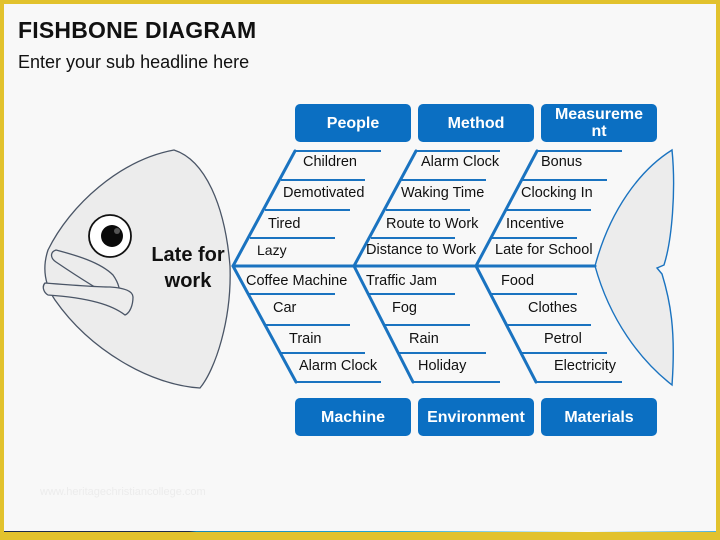 This screenshot has width=720, height=540. I want to click on cause-label: Electricity, so click(585, 366).